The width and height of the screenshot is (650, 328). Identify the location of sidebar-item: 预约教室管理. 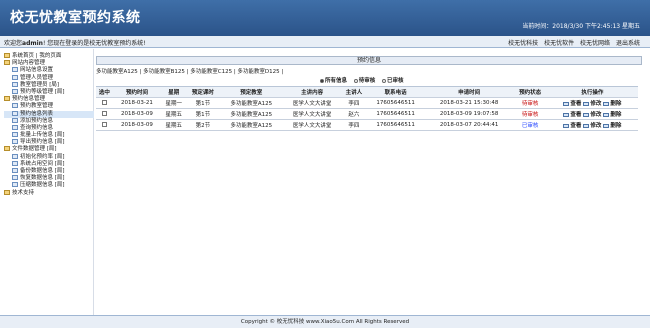
(49, 106).